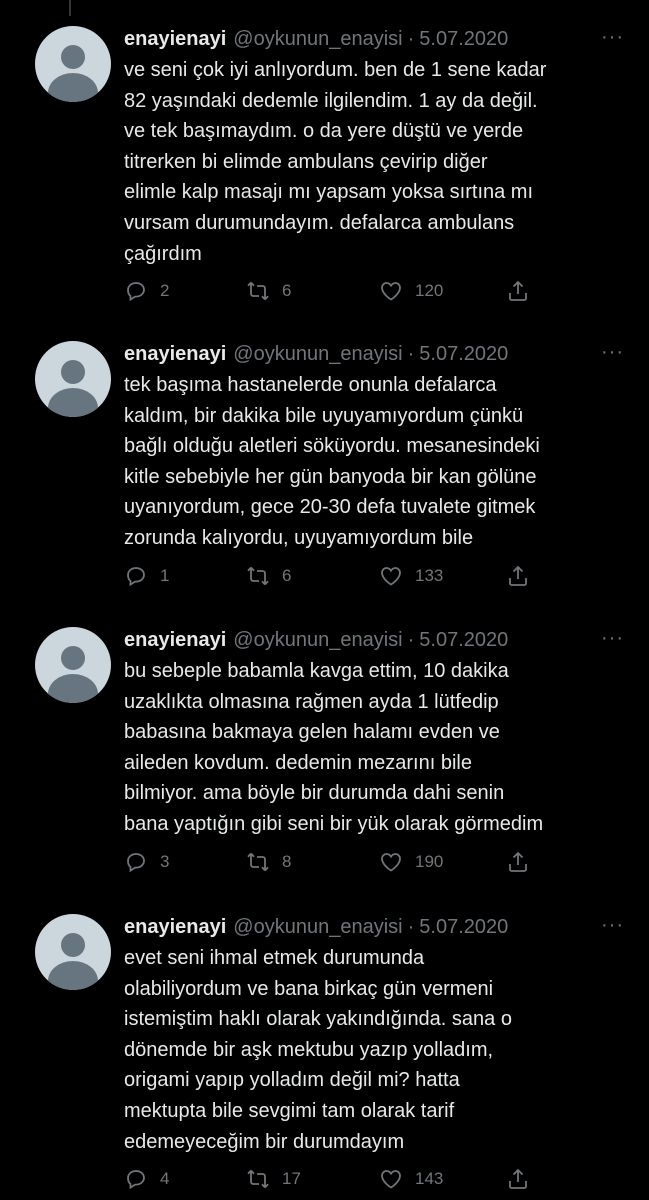  Describe the element at coordinates (429, 290) in the screenshot. I see `like-count: 120` at that location.